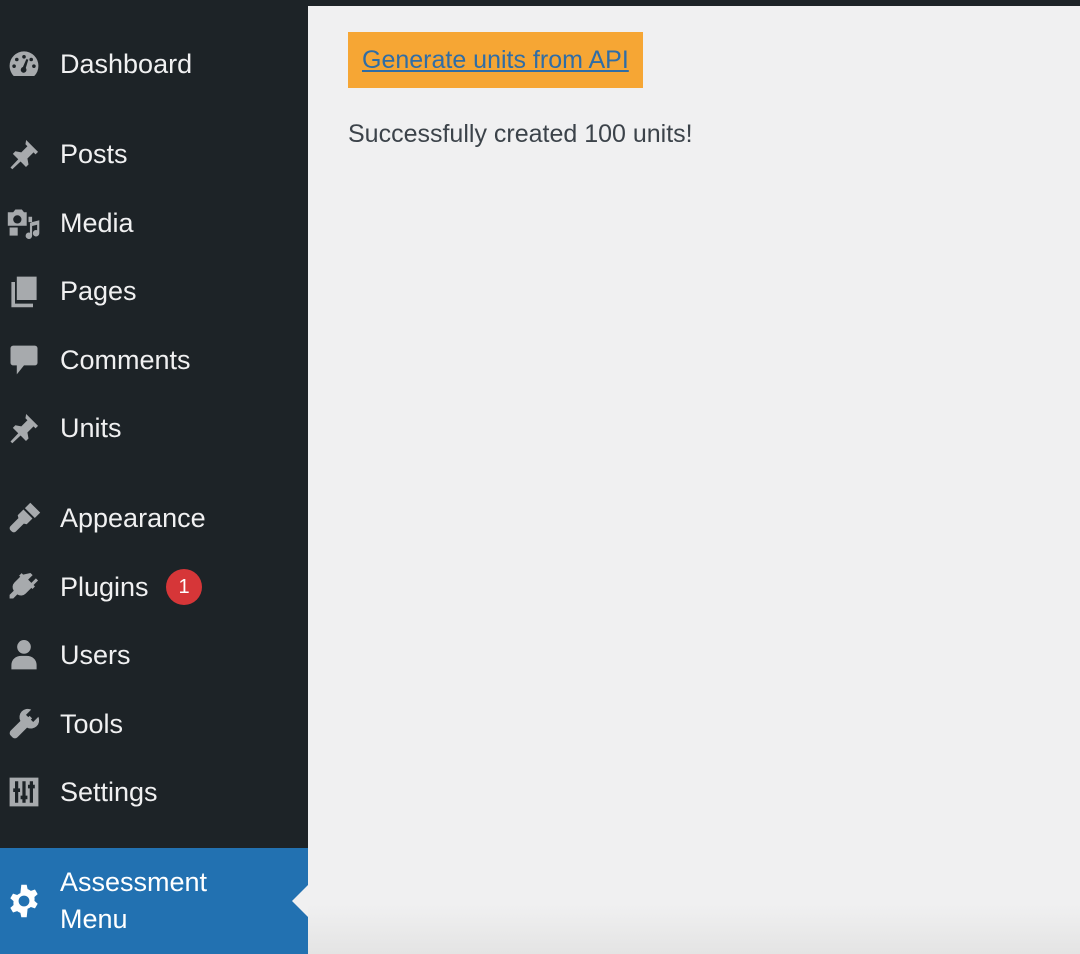 Image resolution: width=1080 pixels, height=954 pixels. What do you see at coordinates (24, 223) in the screenshot?
I see `media-icon` at bounding box center [24, 223].